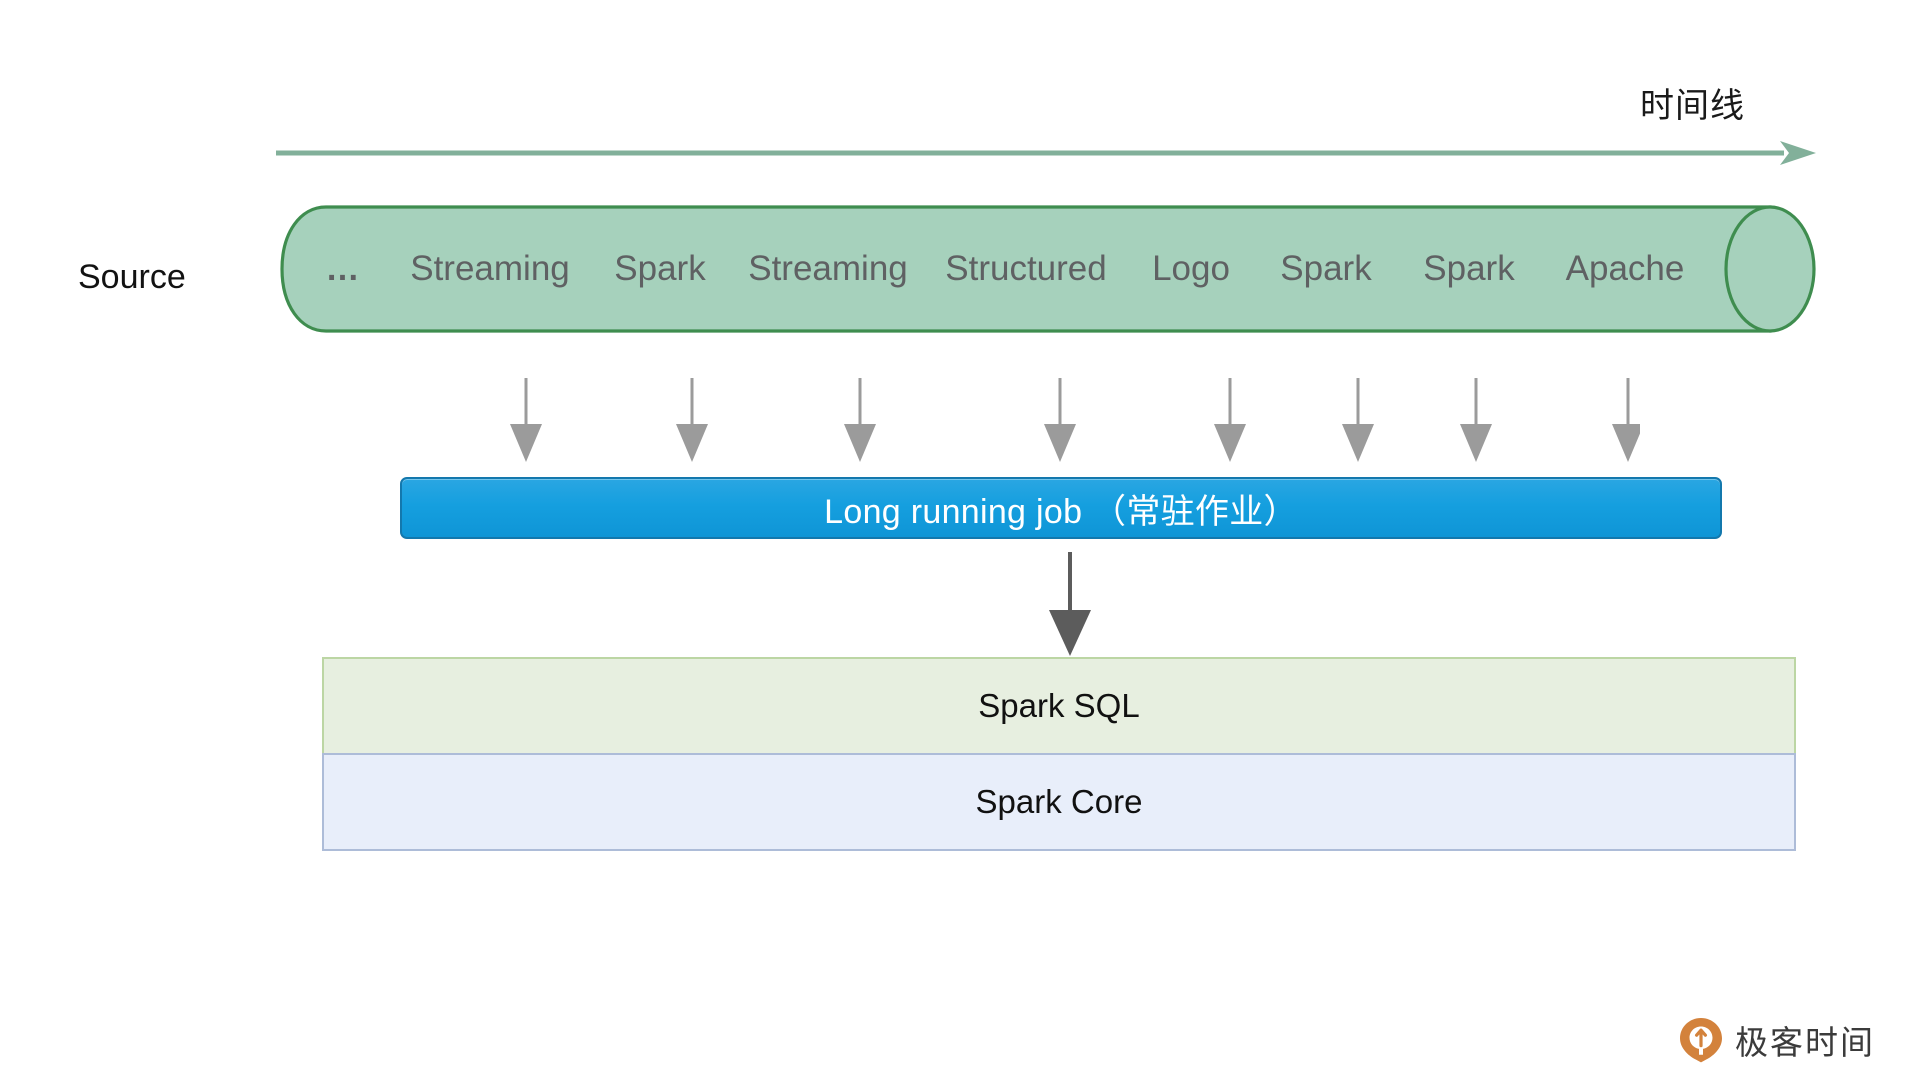 This screenshot has height=1091, width=1920. What do you see at coordinates (1191, 268) in the screenshot?
I see `cylinder-item-logo: Logo` at bounding box center [1191, 268].